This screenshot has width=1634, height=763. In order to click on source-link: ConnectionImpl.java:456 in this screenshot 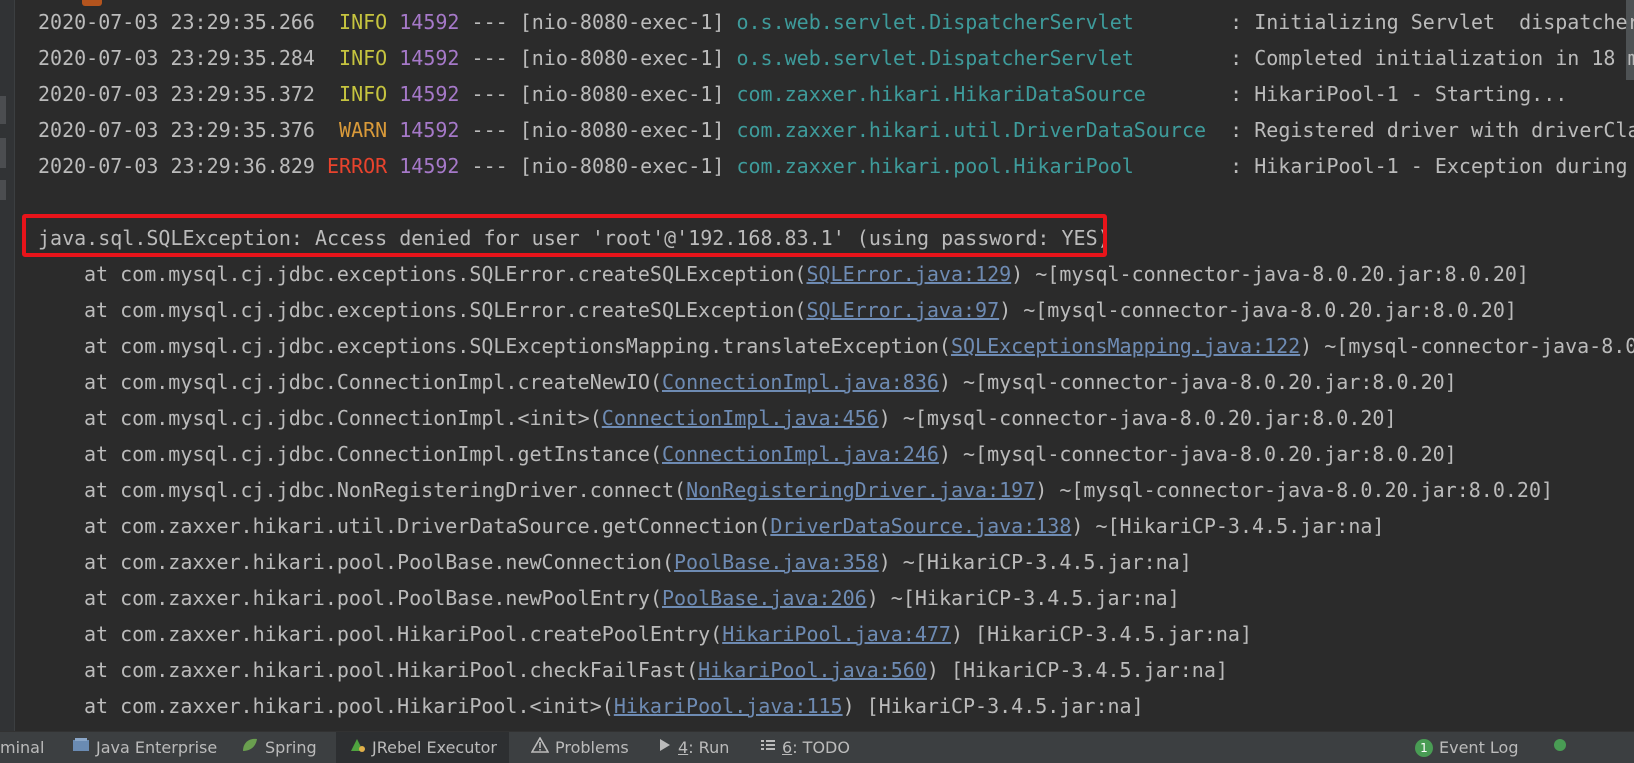, I will do `click(740, 418)`.